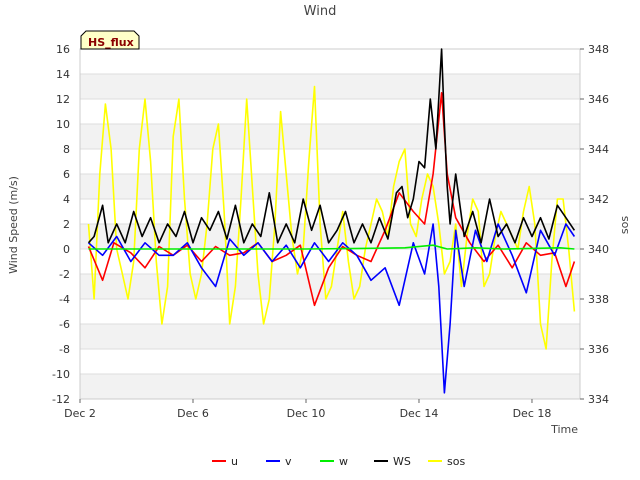  I want to click on badge-label: HS_flux, so click(111, 42).